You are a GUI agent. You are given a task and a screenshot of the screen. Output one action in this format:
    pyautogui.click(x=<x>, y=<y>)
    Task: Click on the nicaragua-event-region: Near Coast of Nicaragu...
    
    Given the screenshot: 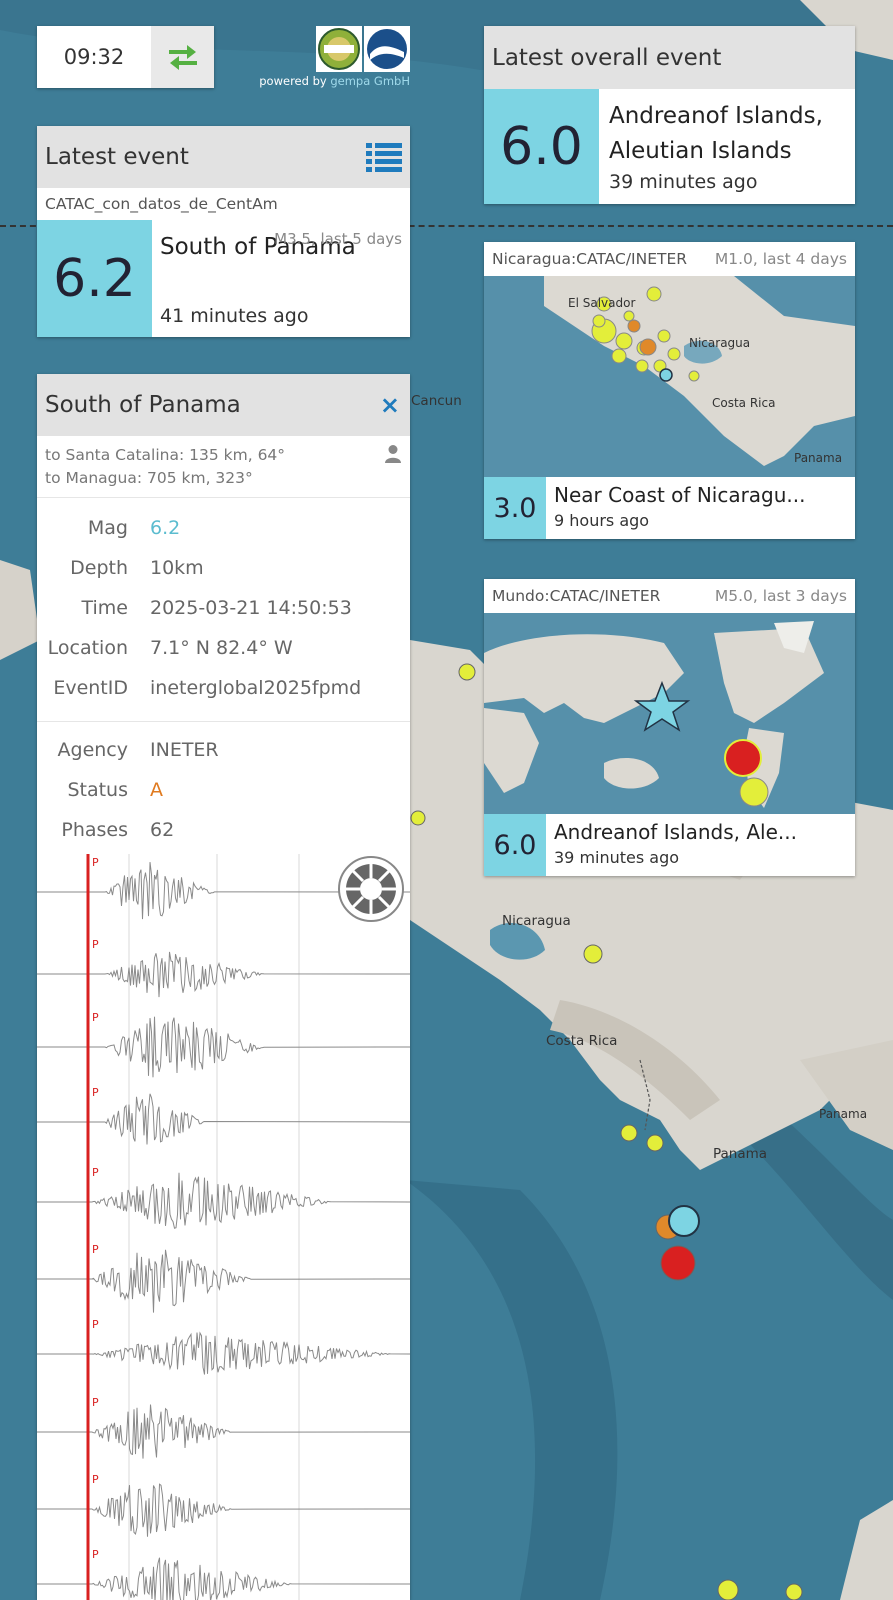 What is the action you would take?
    pyautogui.click(x=680, y=495)
    